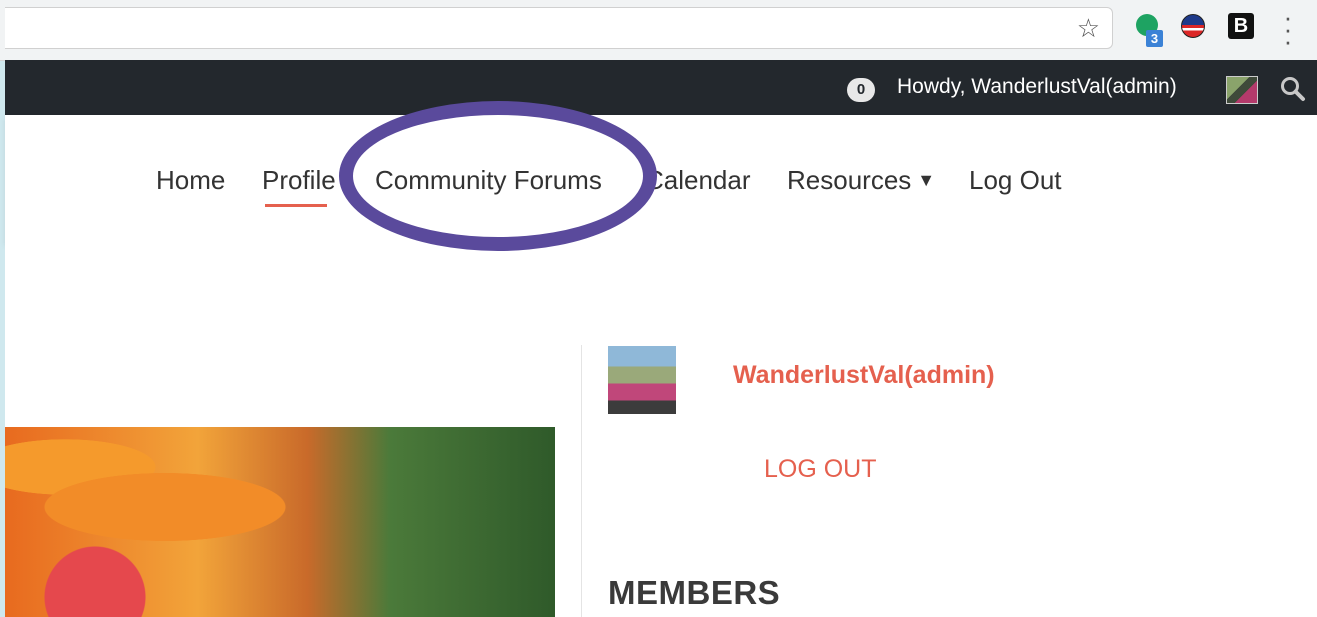 This screenshot has height=617, width=1317. Describe the element at coordinates (864, 375) in the screenshot. I see `sidebar-username-link: WanderlustVal(admin)` at that location.